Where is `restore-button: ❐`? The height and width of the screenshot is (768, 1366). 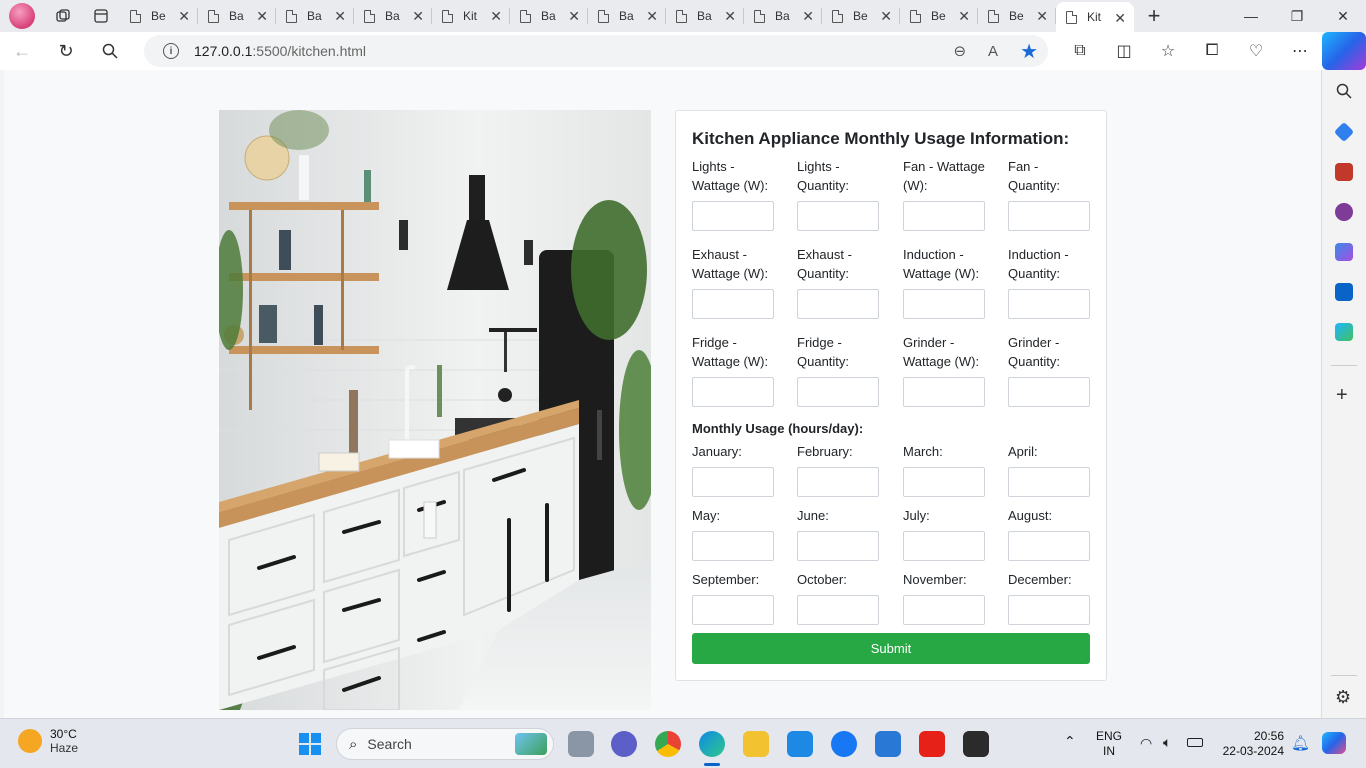 restore-button: ❐ is located at coordinates (1297, 16).